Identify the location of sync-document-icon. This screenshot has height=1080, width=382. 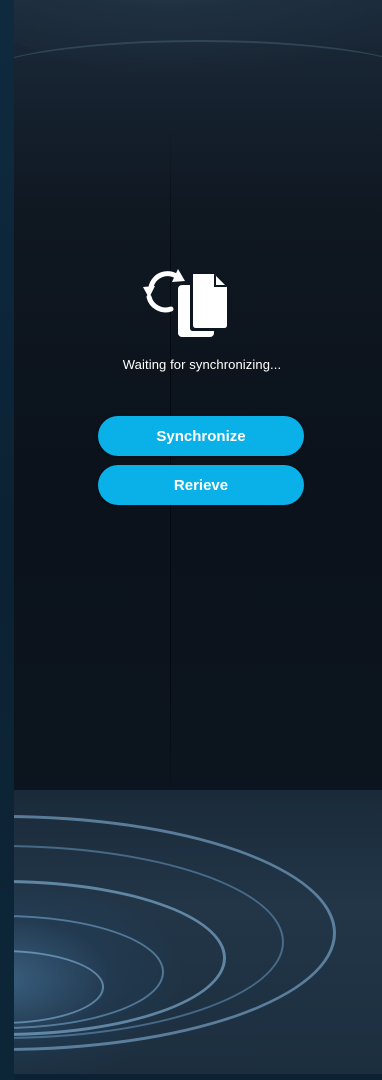
(186, 303).